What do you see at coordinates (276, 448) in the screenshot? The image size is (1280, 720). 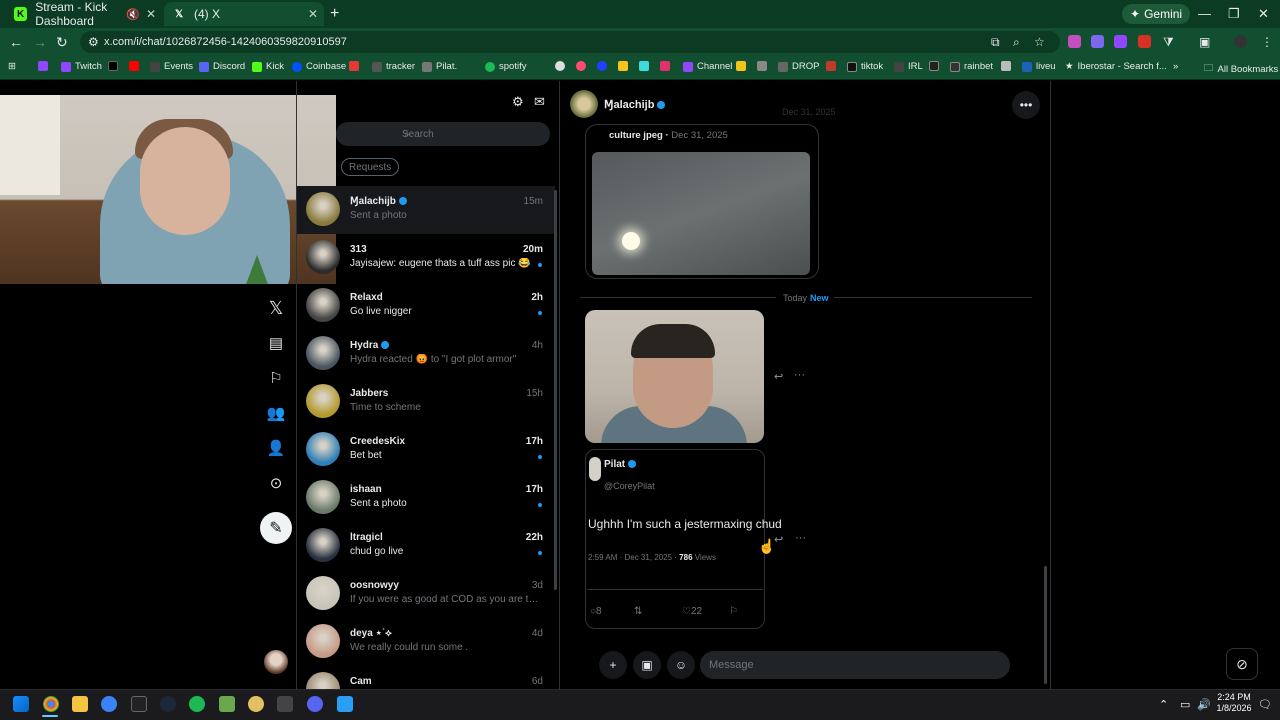 I see `profile-icon: 👤` at bounding box center [276, 448].